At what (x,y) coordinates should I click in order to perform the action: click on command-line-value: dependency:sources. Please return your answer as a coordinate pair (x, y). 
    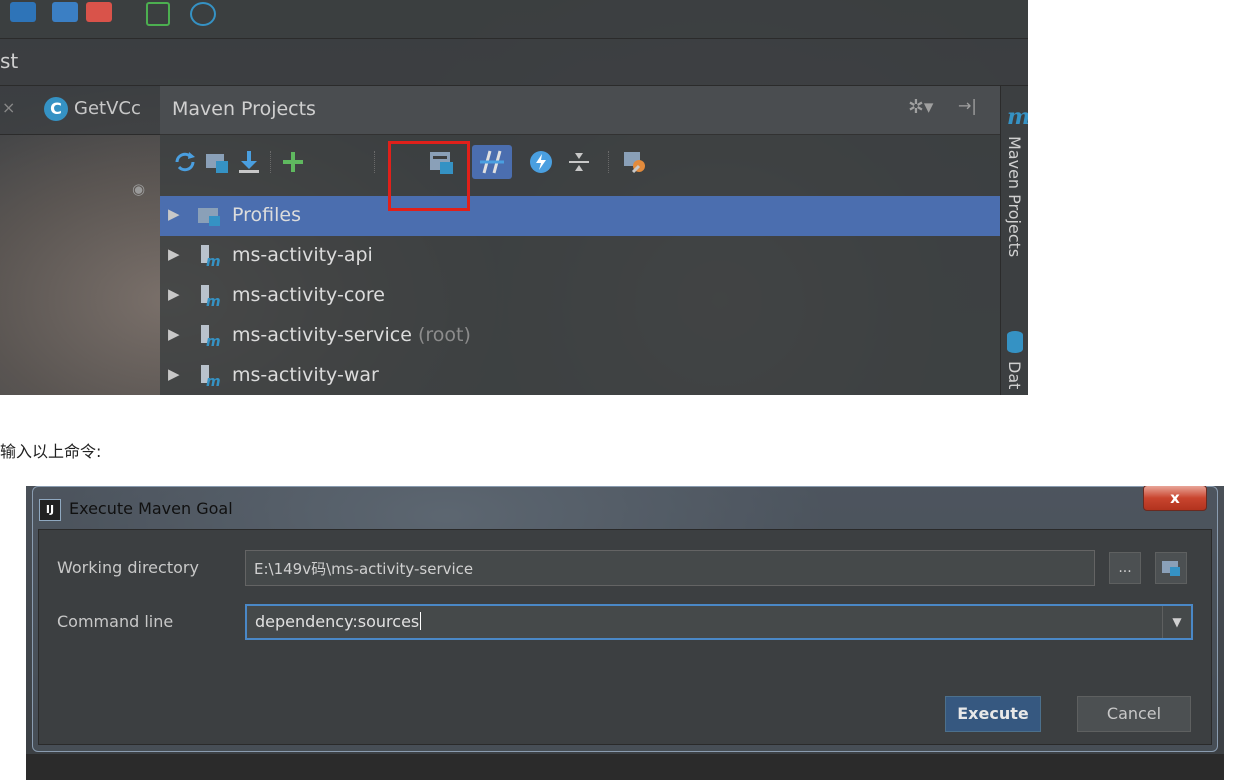
    Looking at the image, I should click on (337, 621).